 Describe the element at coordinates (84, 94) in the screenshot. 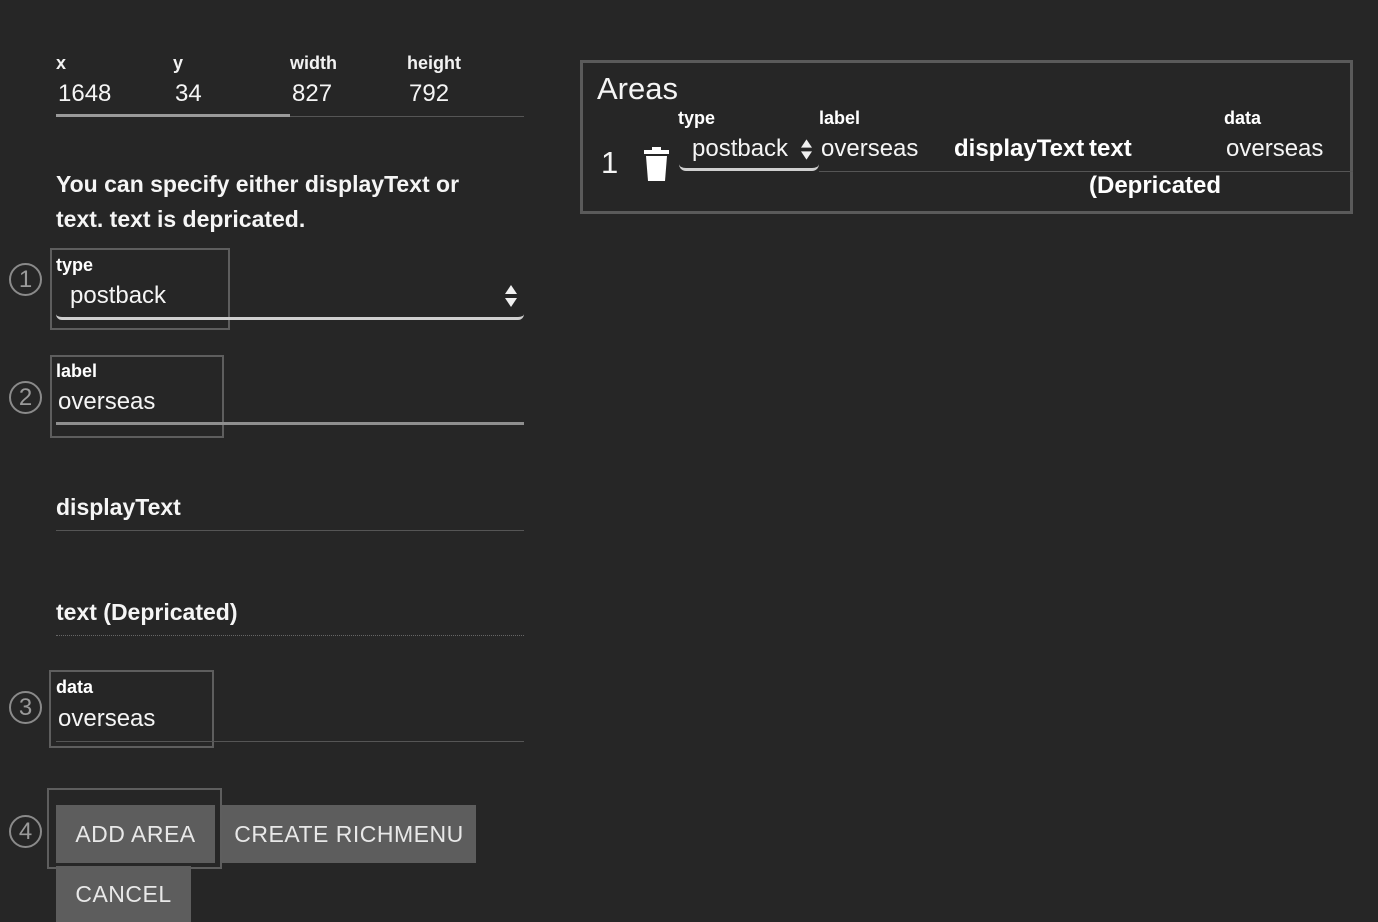

I see `x-input: 1648` at that location.